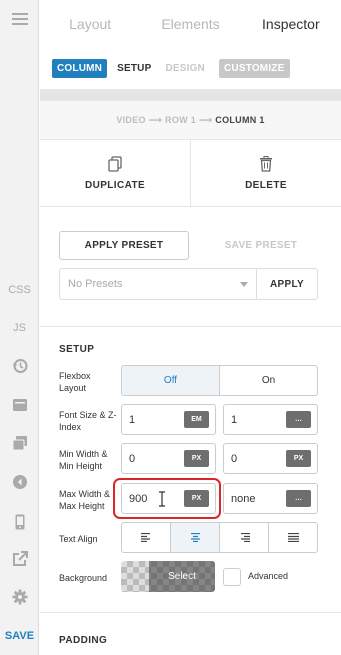  Describe the element at coordinates (266, 163) in the screenshot. I see `trash-icon` at that location.